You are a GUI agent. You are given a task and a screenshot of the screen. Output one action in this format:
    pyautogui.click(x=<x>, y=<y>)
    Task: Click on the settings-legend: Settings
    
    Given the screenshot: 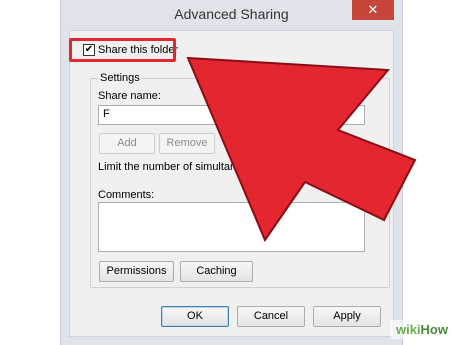 What is the action you would take?
    pyautogui.click(x=120, y=78)
    